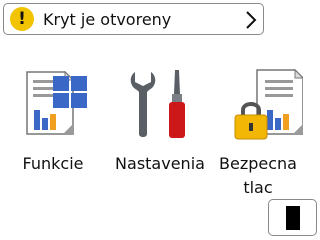 Image resolution: width=320 pixels, height=240 pixels. I want to click on tile-secure-print-label-line1: Bezpecna, so click(258, 163).